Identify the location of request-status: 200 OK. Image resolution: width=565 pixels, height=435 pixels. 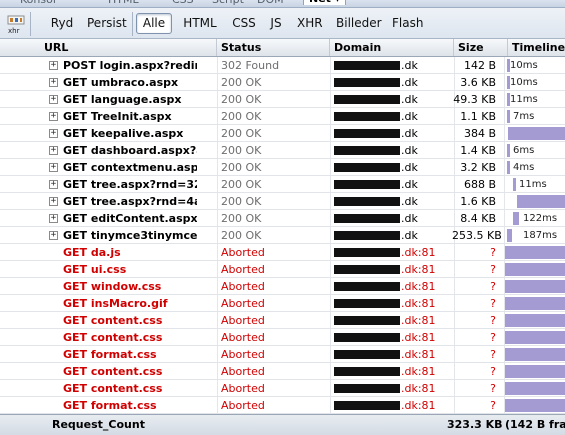
(241, 99).